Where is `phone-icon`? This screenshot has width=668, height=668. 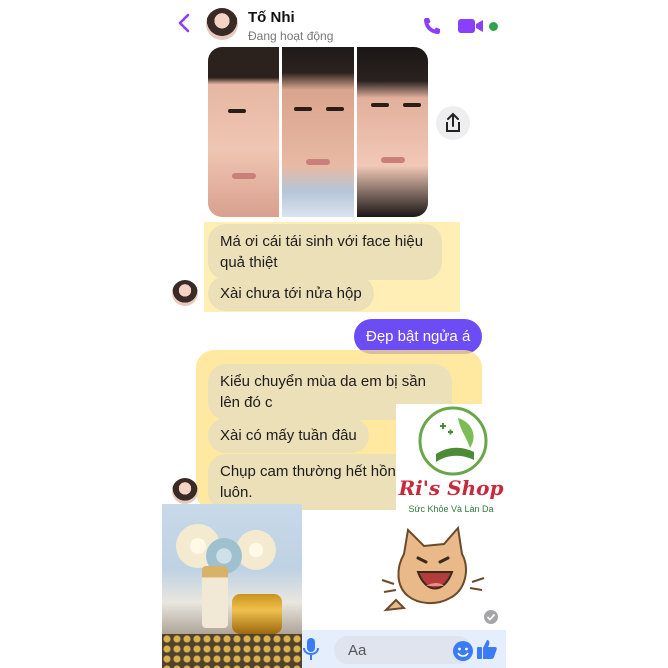 phone-icon is located at coordinates (432, 26).